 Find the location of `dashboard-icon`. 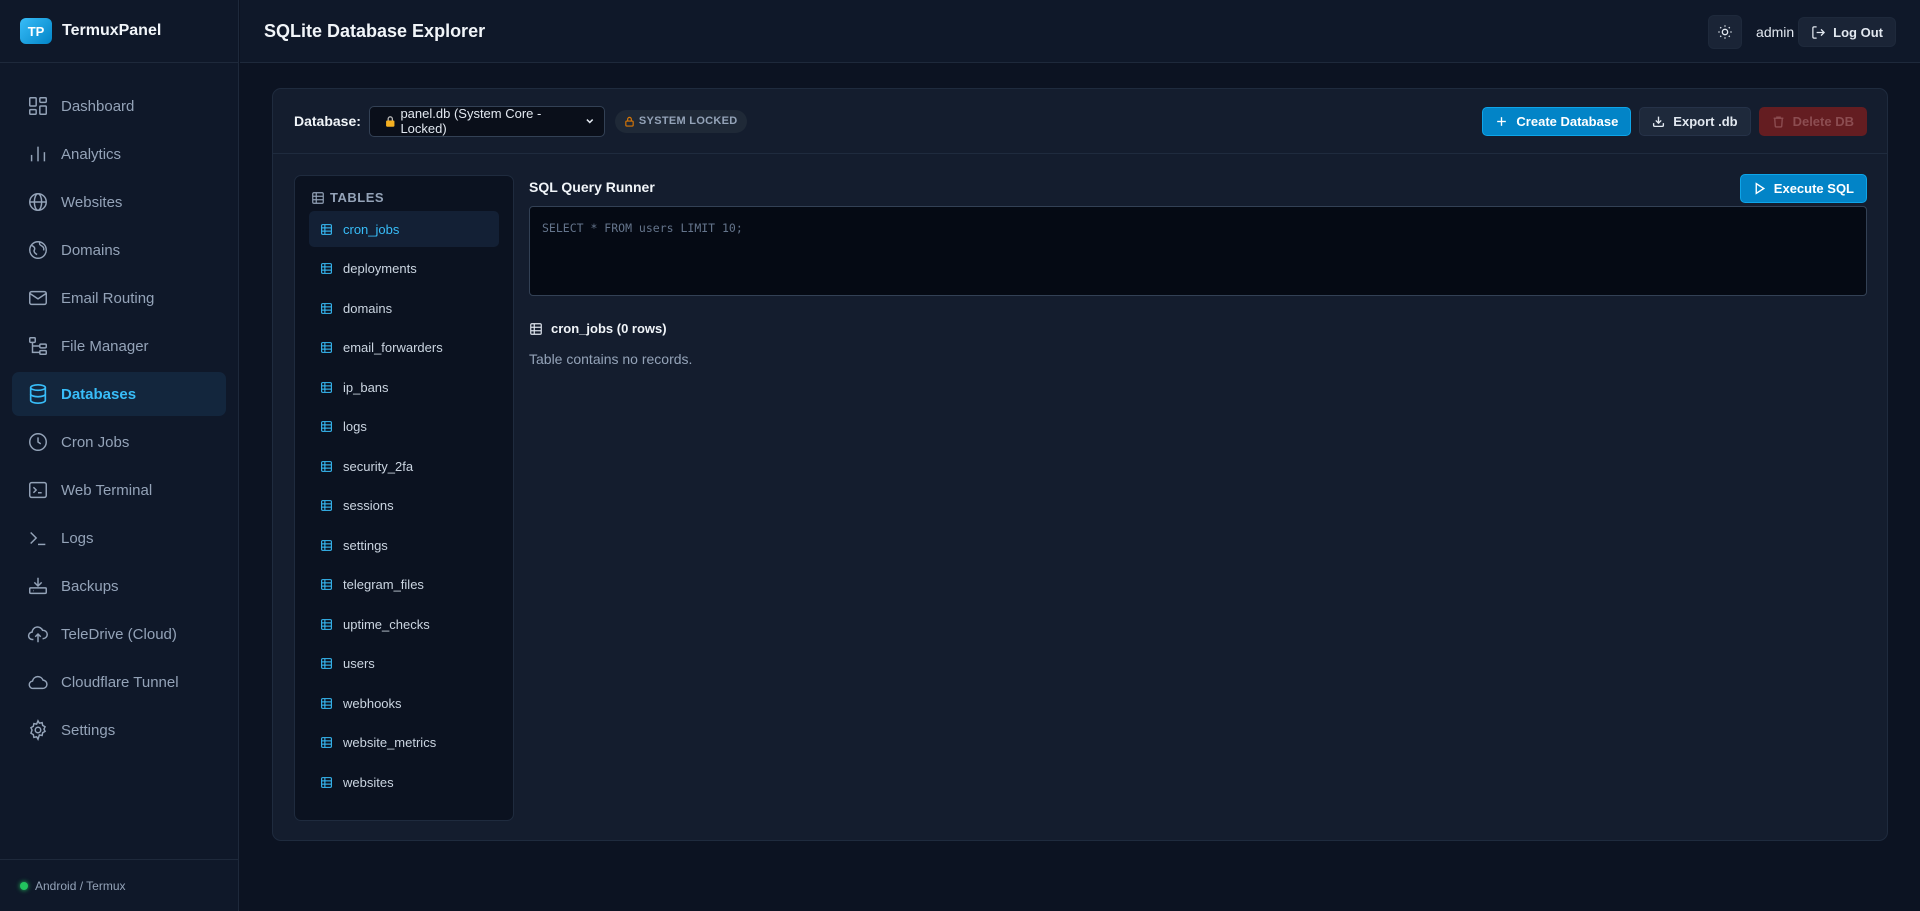

dashboard-icon is located at coordinates (38, 106).